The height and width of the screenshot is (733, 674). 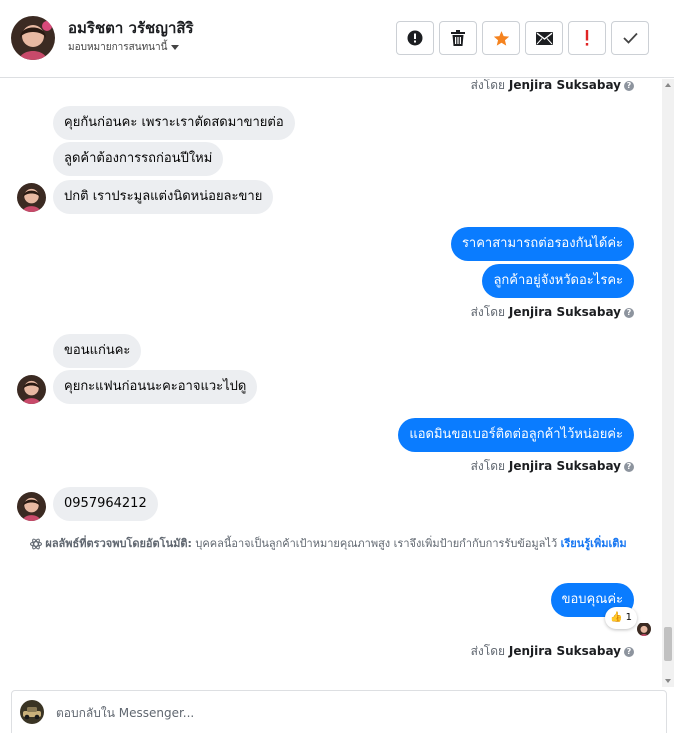 I want to click on page-avatar-image, so click(x=32, y=712).